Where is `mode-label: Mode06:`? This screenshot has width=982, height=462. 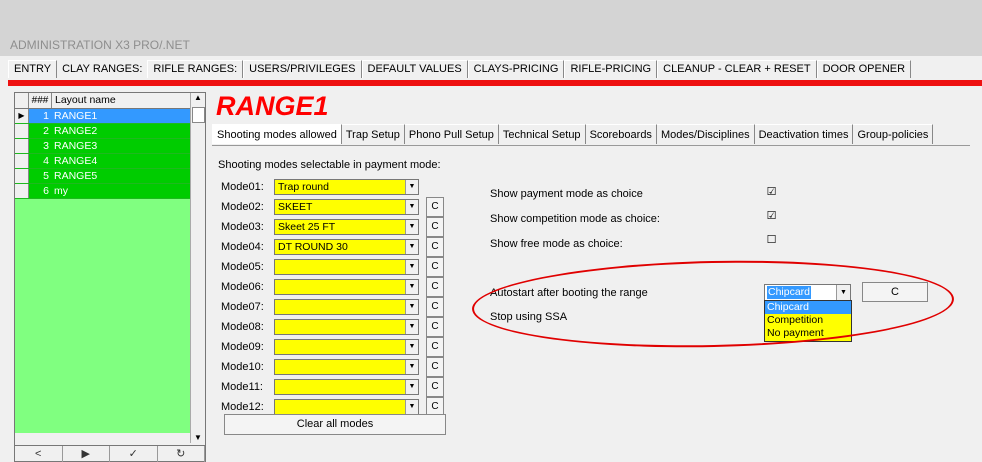 mode-label: Mode06: is located at coordinates (242, 287).